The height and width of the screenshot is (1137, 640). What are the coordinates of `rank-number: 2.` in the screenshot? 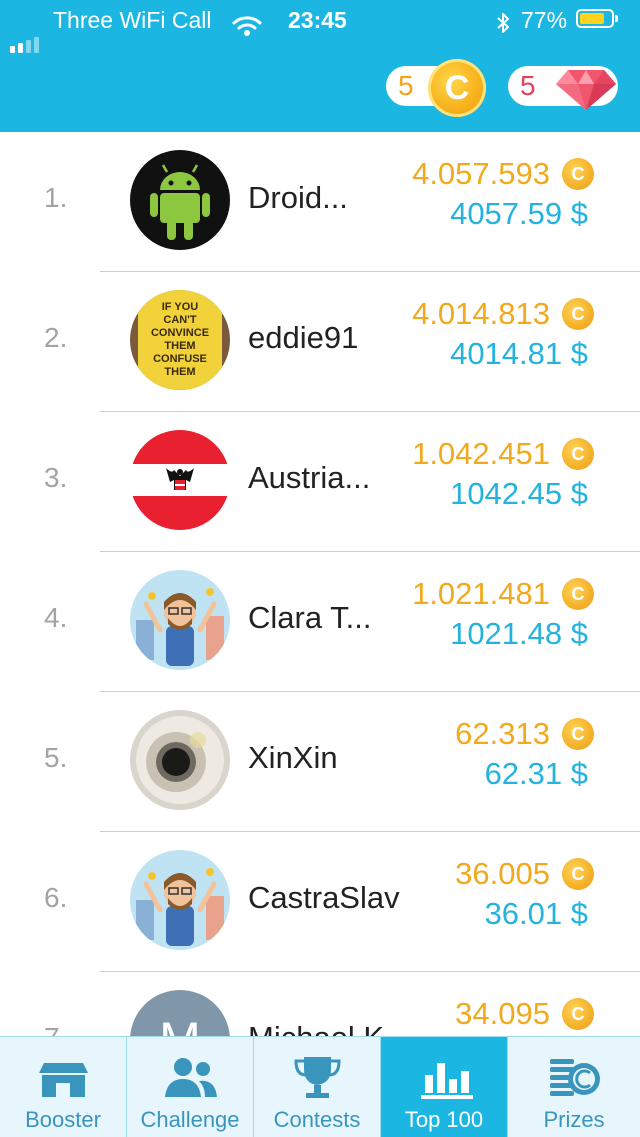 It's located at (56, 337).